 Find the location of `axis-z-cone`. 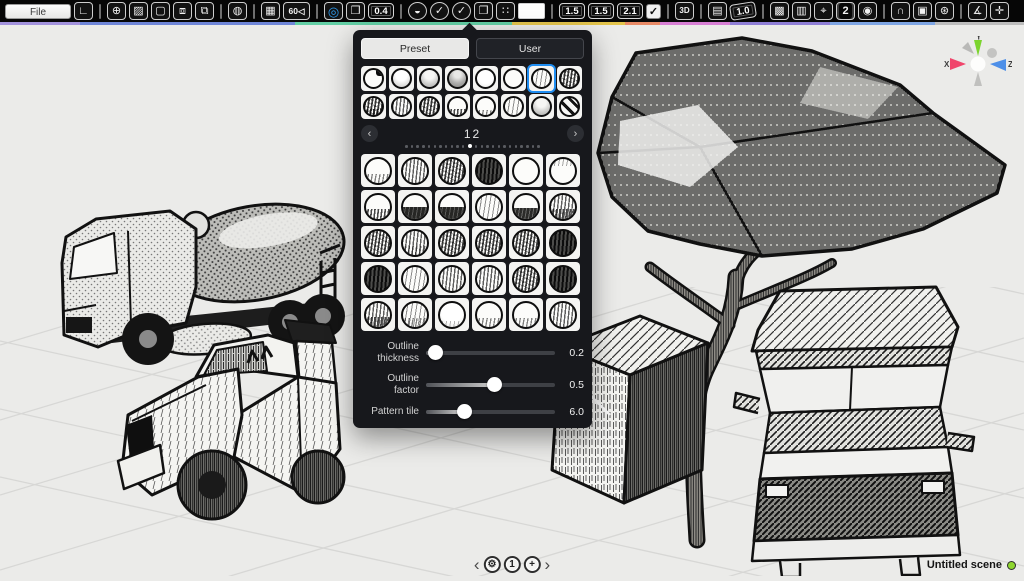

axis-z-cone is located at coordinates (998, 65).